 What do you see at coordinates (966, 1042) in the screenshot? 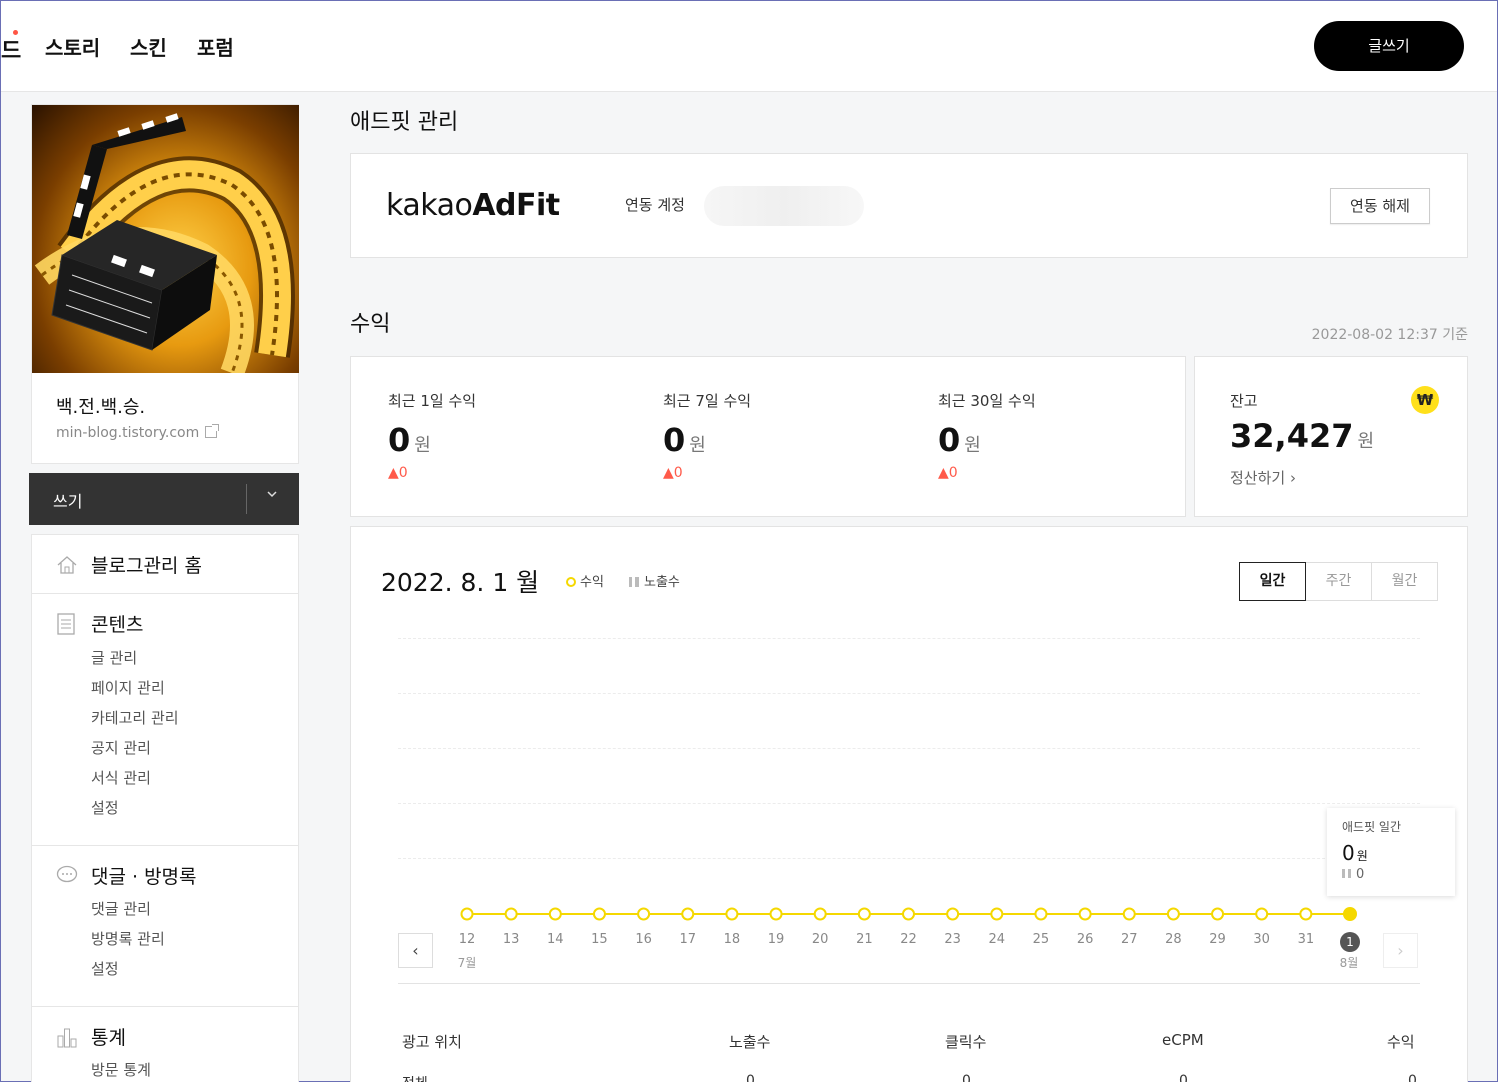
I see `table-header-clicks: 클릭수` at bounding box center [966, 1042].